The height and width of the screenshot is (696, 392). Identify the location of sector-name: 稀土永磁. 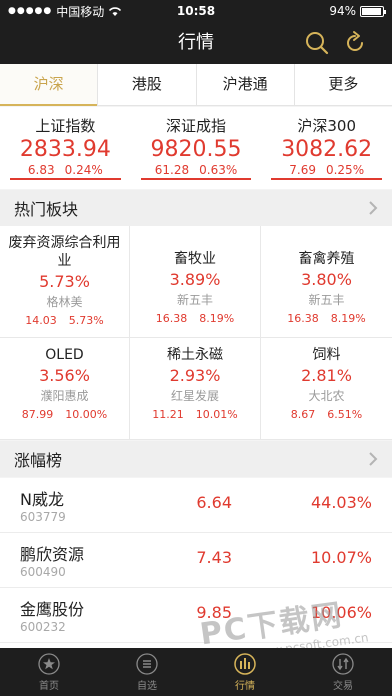
(195, 355).